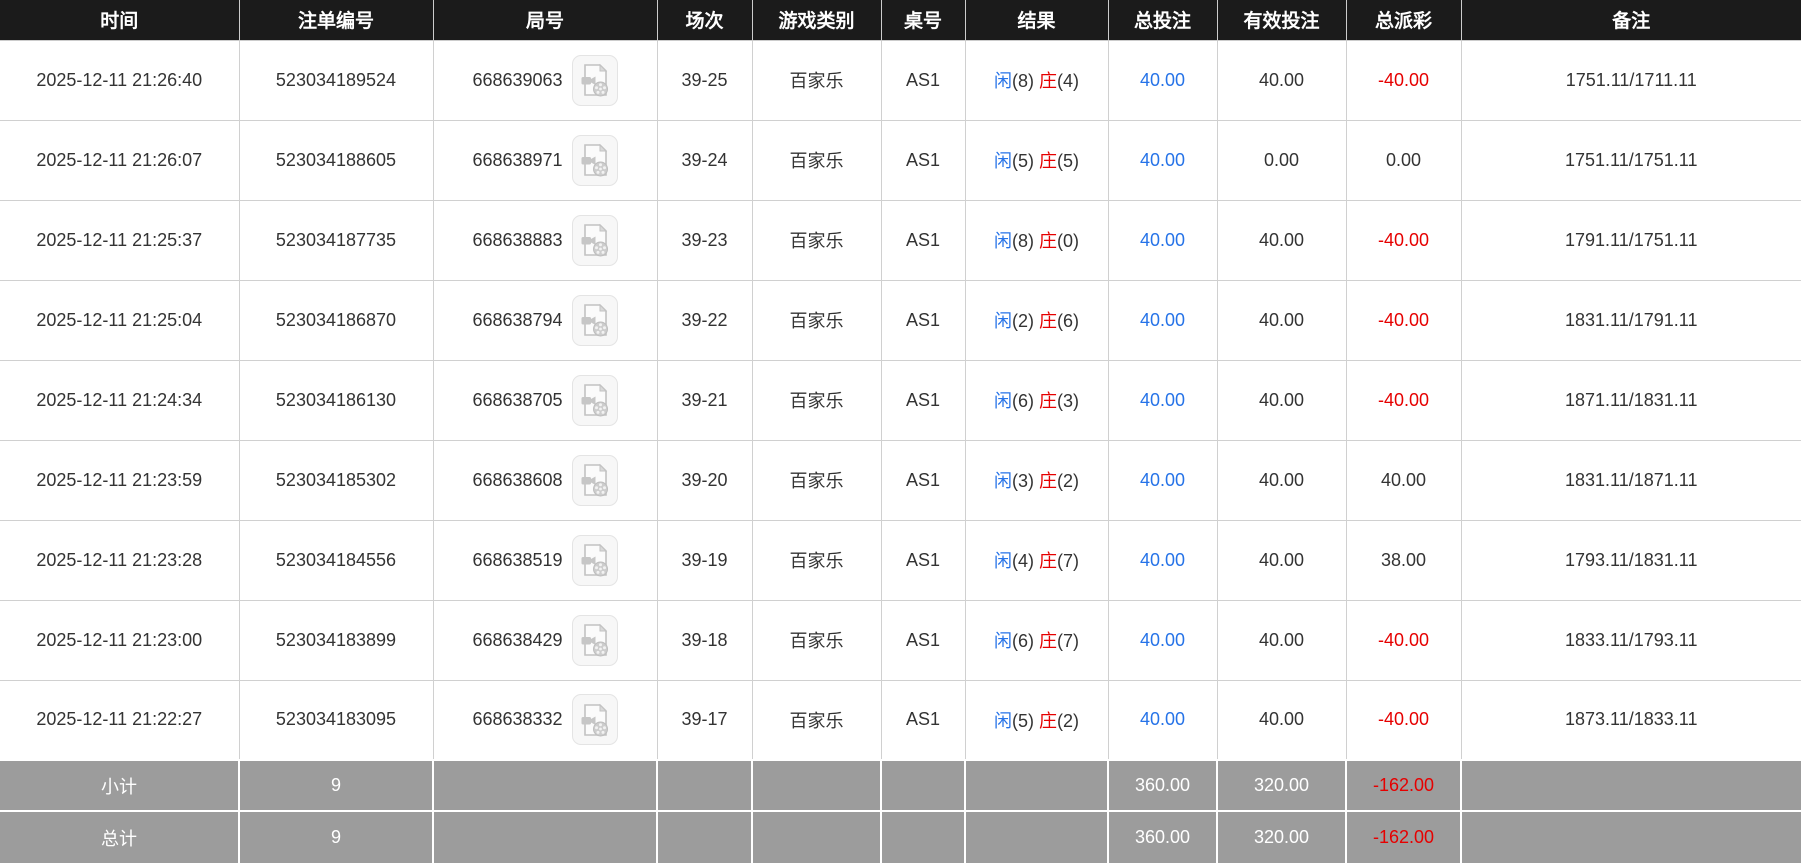 The height and width of the screenshot is (863, 1801). What do you see at coordinates (1162, 20) in the screenshot?
I see `header-total-bet: 总投注` at bounding box center [1162, 20].